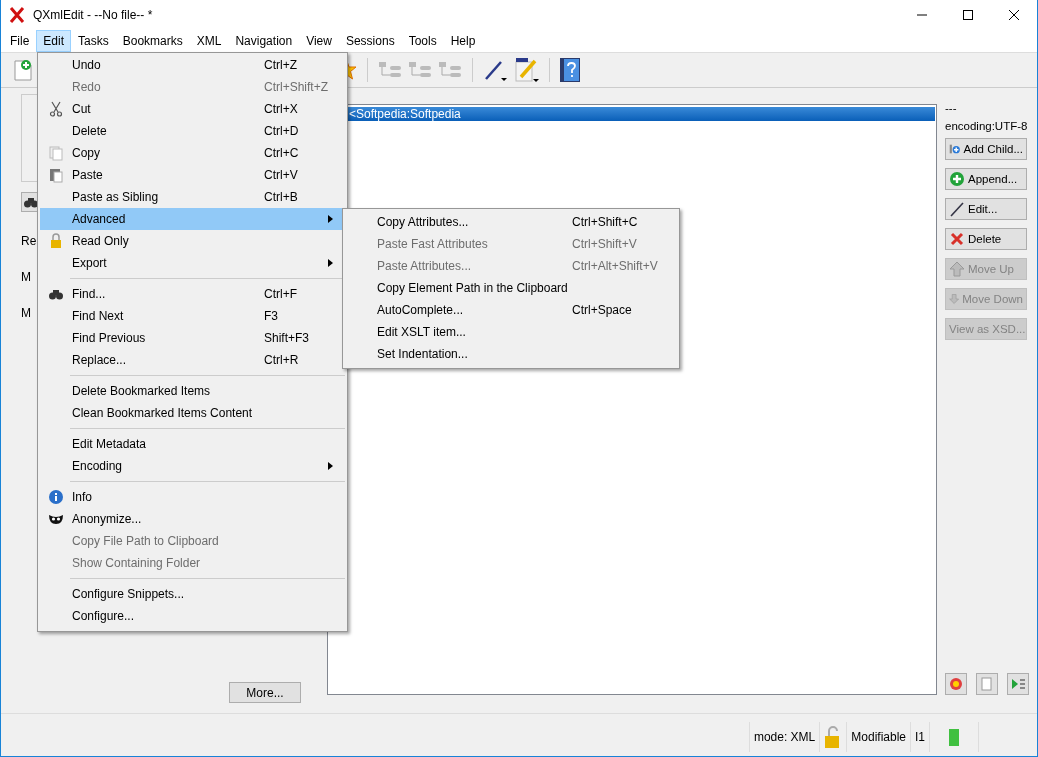 This screenshot has height=757, width=1038. Describe the element at coordinates (192, 466) in the screenshot. I see `menu-item: Encoding` at that location.